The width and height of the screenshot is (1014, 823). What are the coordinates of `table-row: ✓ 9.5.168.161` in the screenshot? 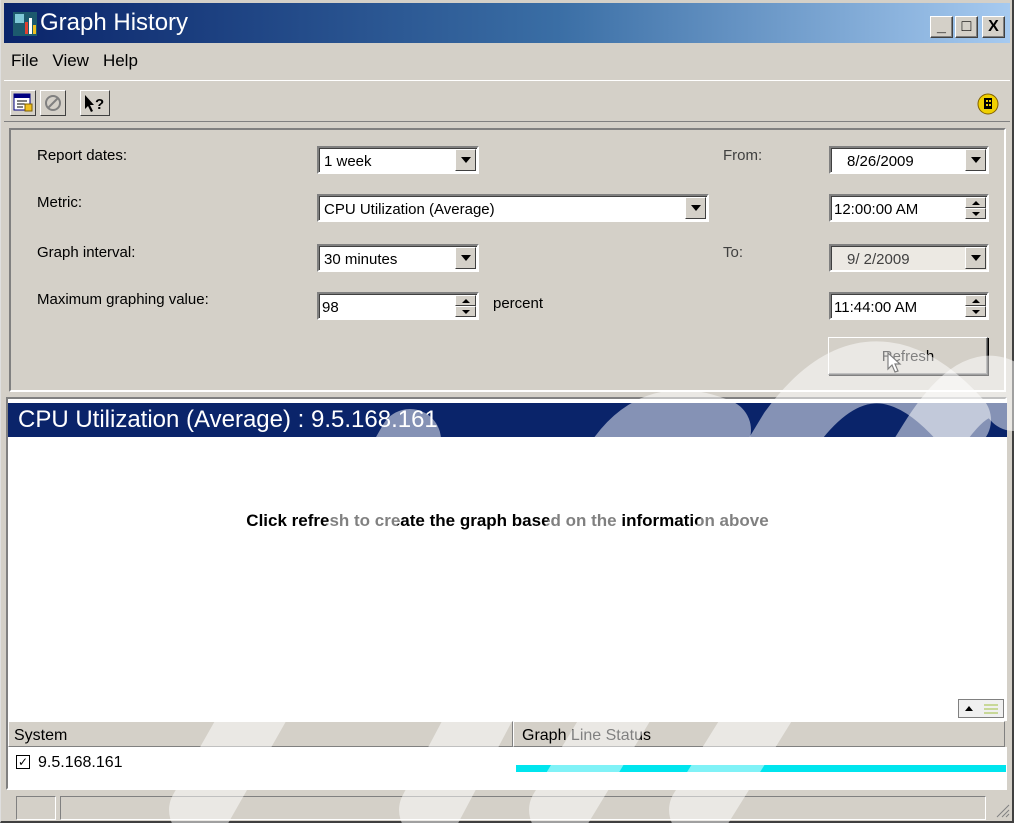 It's located at (507, 766).